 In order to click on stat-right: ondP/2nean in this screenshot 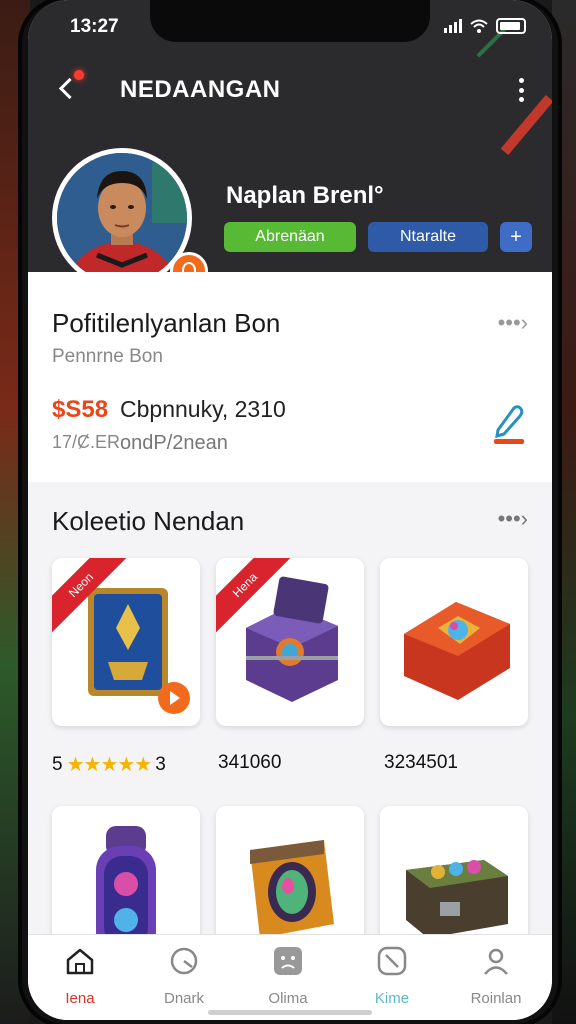, I will do `click(174, 443)`.